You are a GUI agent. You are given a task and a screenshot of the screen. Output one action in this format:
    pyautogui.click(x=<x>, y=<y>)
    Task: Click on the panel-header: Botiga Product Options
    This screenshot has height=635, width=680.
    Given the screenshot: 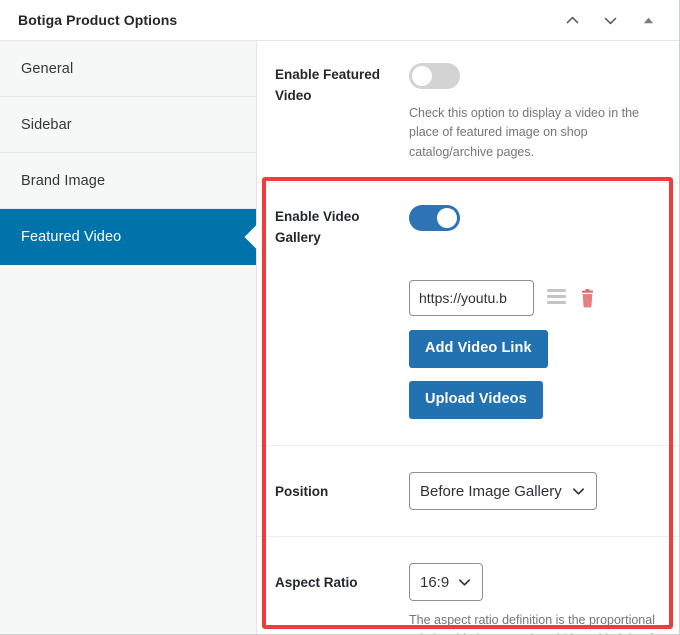 What is the action you would take?
    pyautogui.click(x=339, y=20)
    